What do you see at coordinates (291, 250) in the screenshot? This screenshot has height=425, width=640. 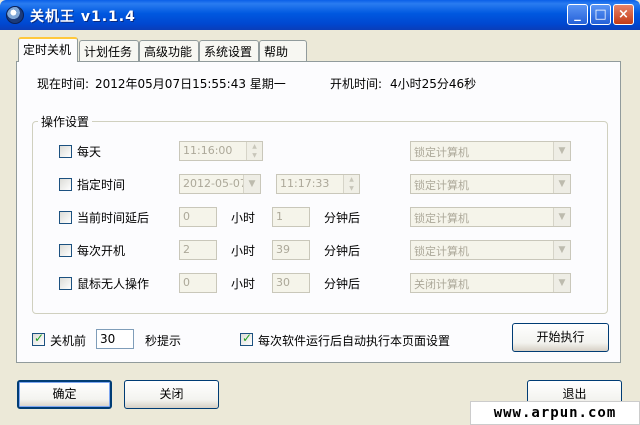 I see `boot-minutes-input: 39` at bounding box center [291, 250].